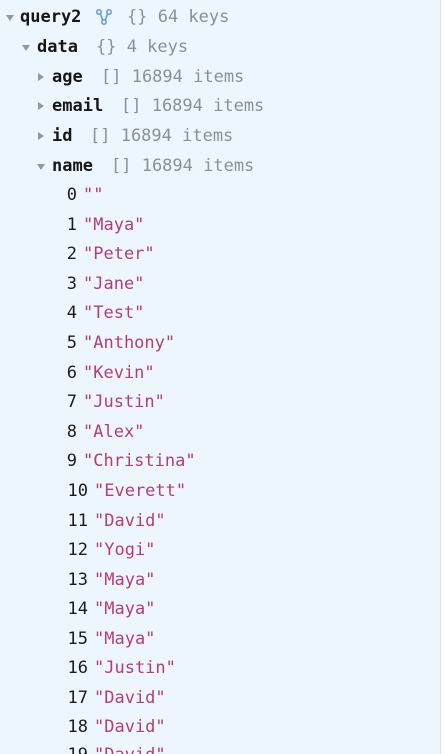  I want to click on array-index: 4, so click(71, 313).